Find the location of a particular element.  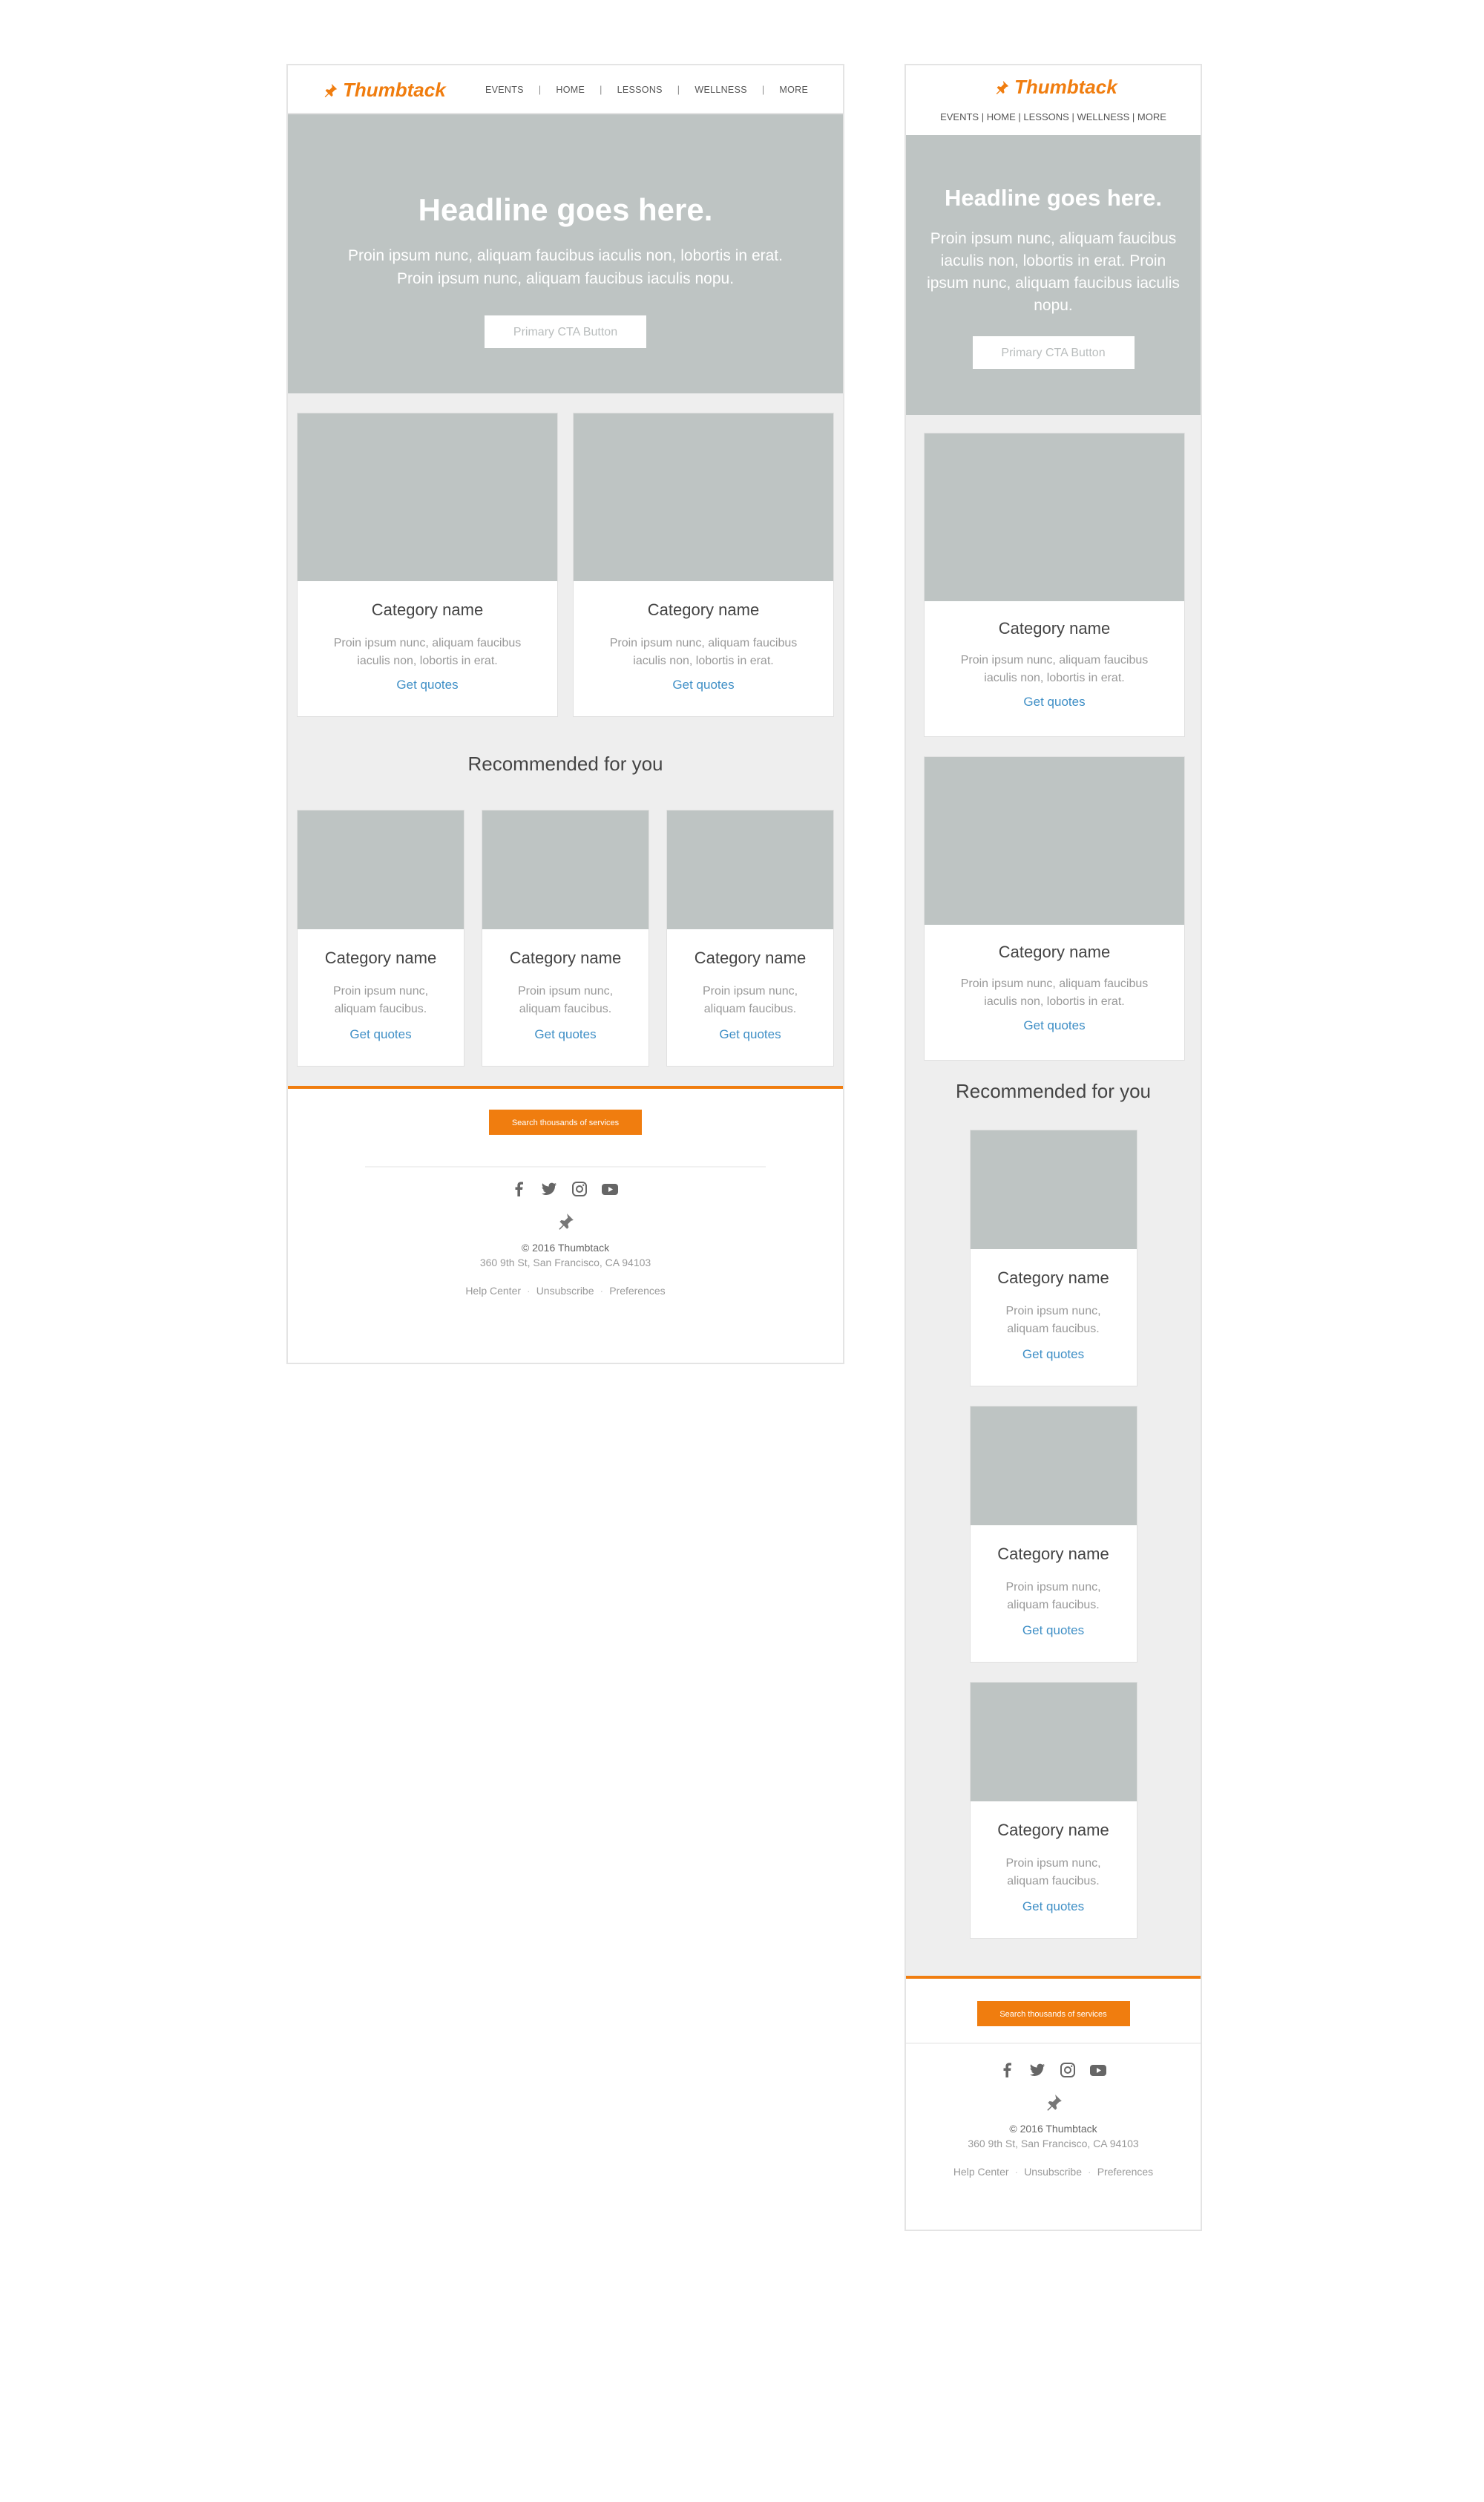

hero-headline: Headline goes here. is located at coordinates (1053, 198).